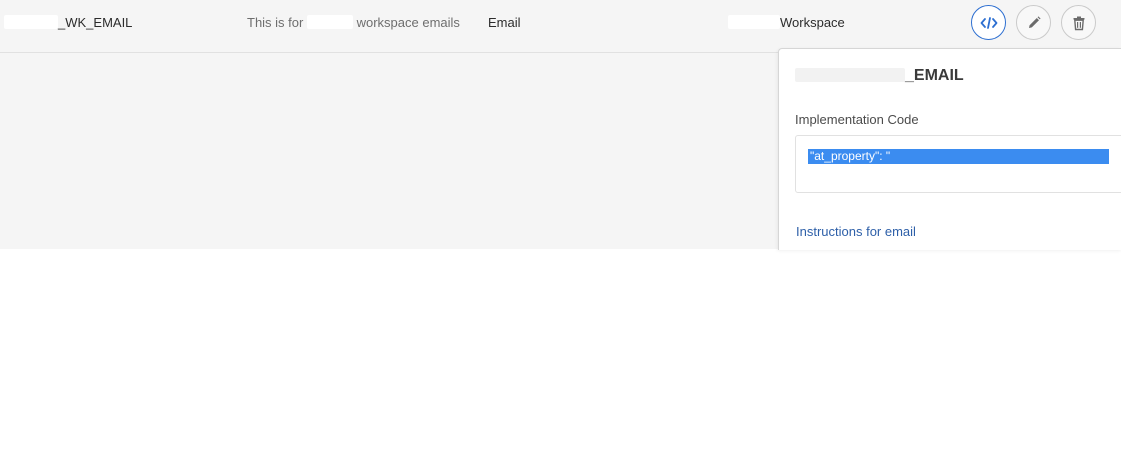 The height and width of the screenshot is (460, 1121). I want to click on property-name-cell: _WK_EMAIL, so click(68, 23).